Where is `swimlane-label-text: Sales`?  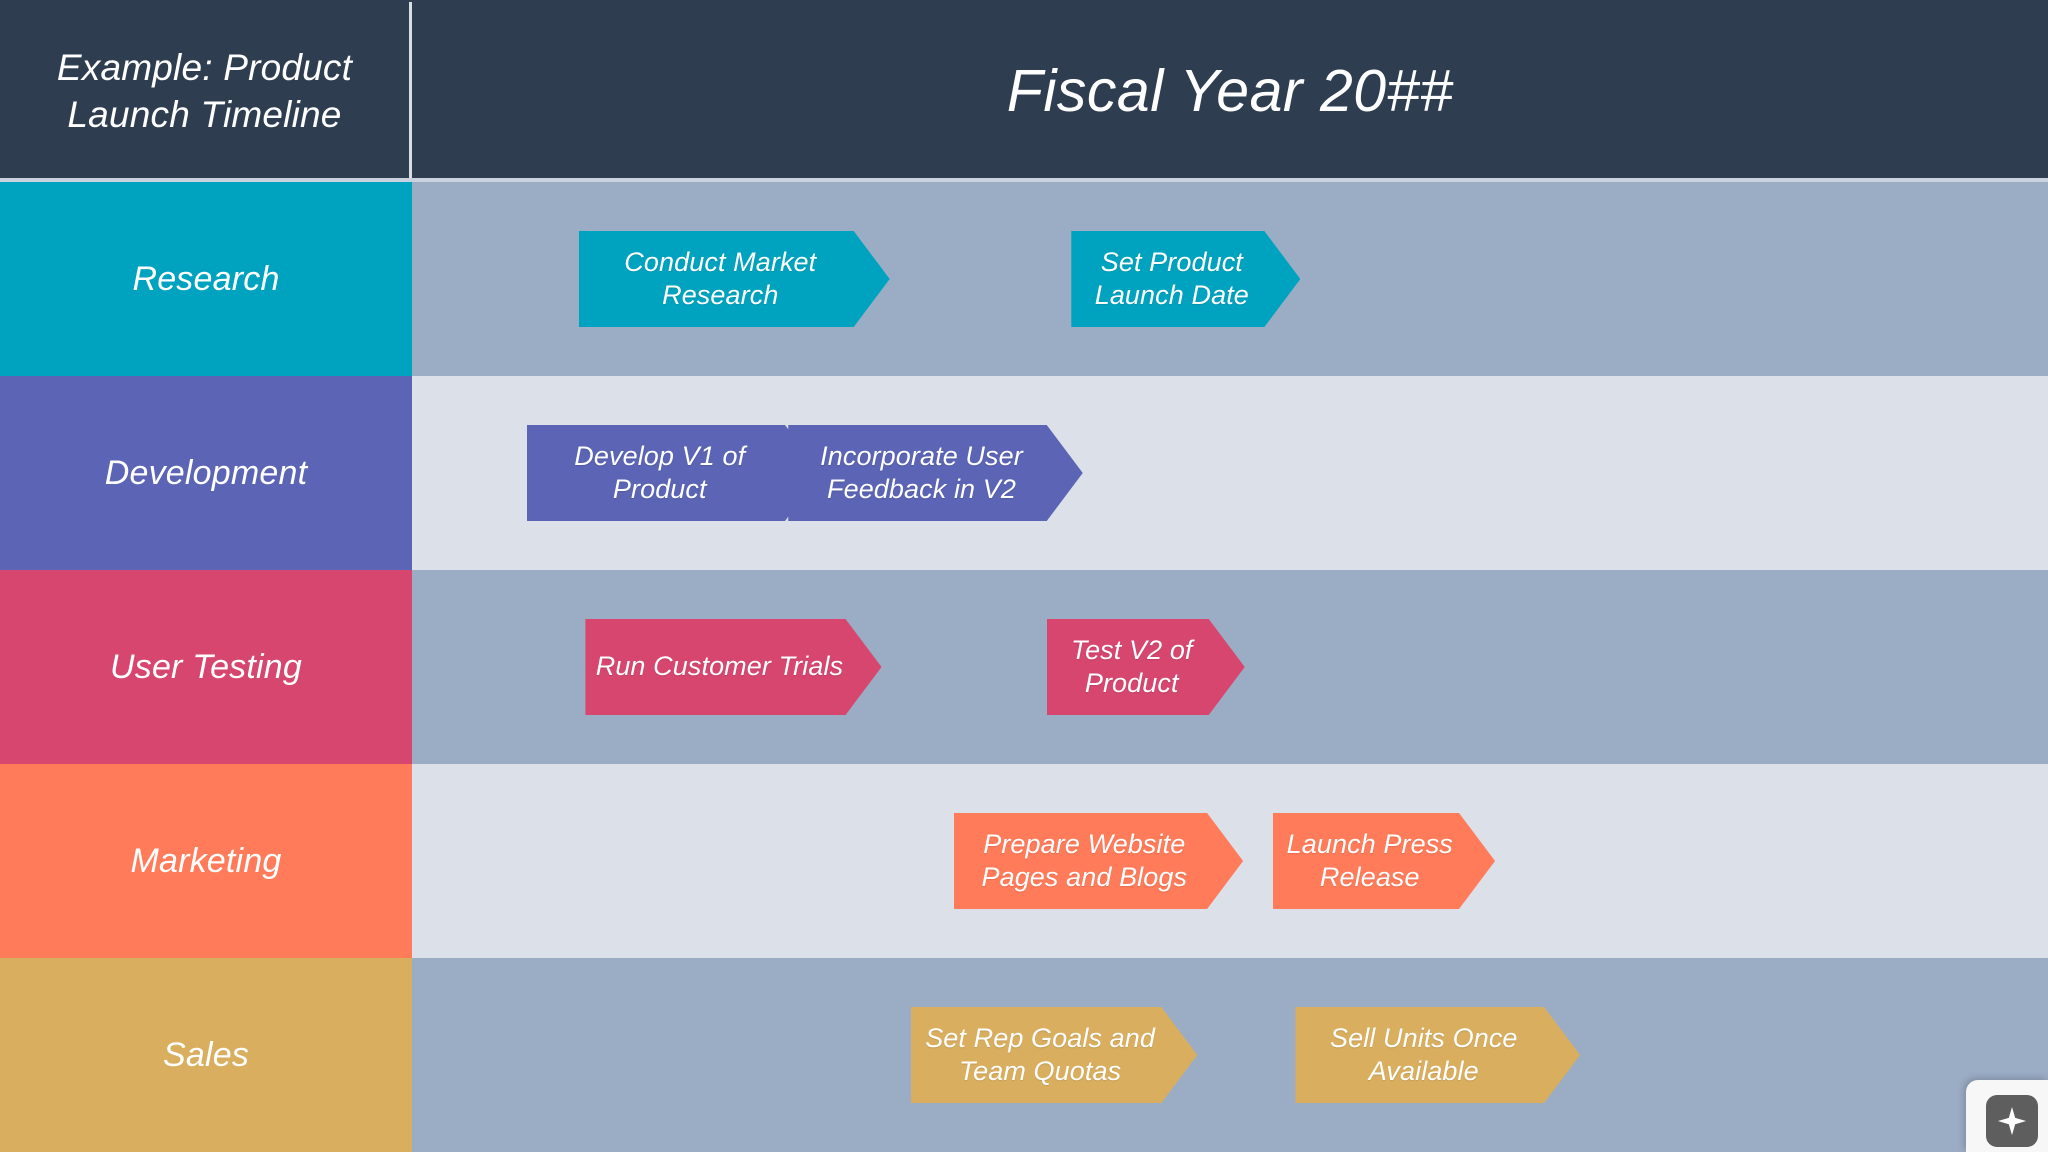 swimlane-label-text: Sales is located at coordinates (206, 1054).